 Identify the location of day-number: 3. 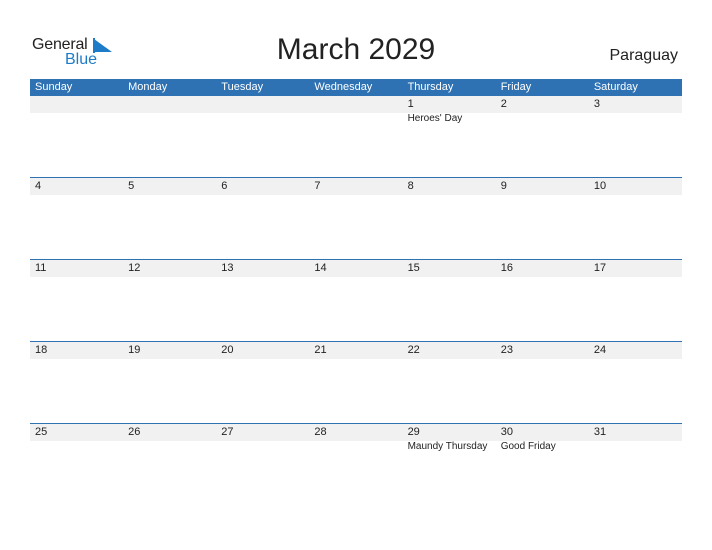
(596, 104).